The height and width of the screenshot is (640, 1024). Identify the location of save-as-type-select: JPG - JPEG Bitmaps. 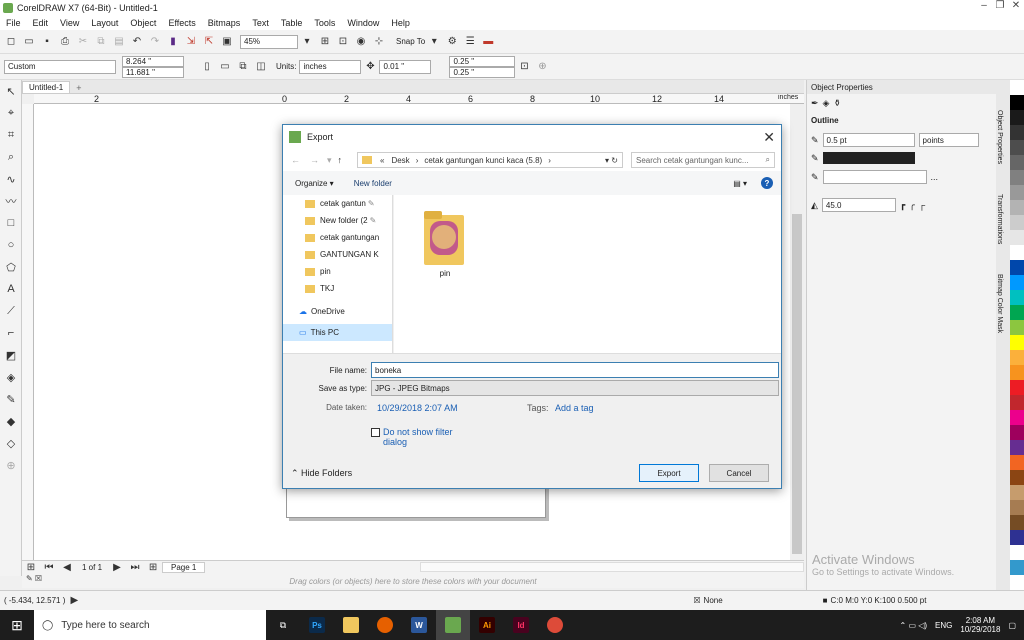
(575, 388).